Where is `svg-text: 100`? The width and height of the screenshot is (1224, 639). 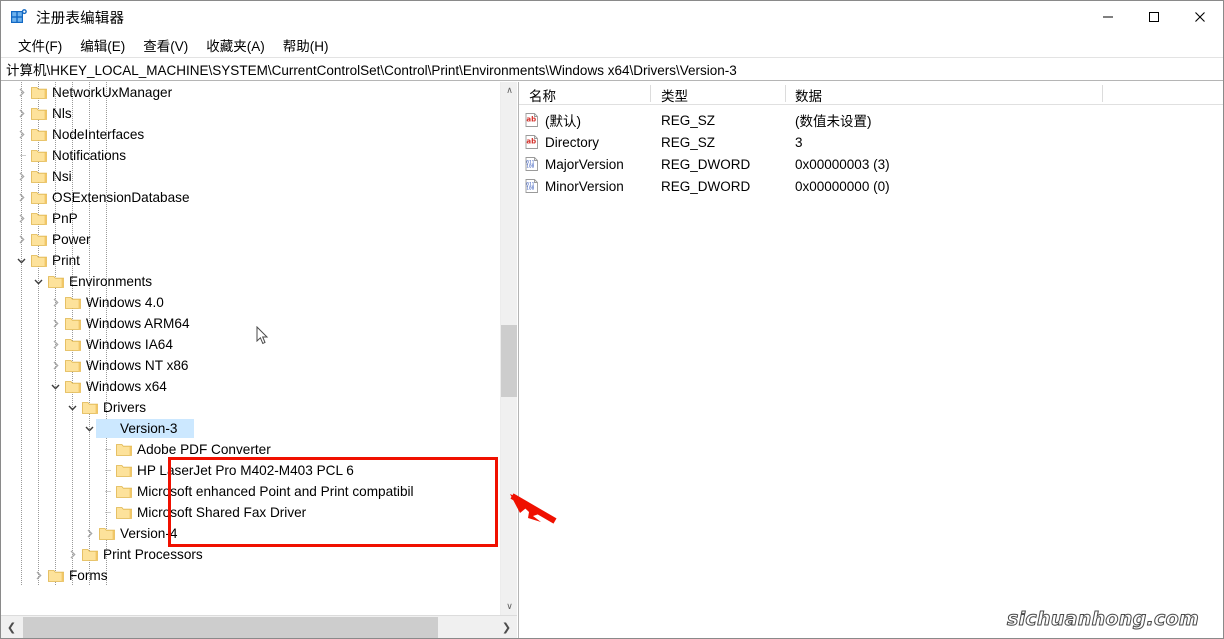 svg-text: 100 is located at coordinates (530, 167).